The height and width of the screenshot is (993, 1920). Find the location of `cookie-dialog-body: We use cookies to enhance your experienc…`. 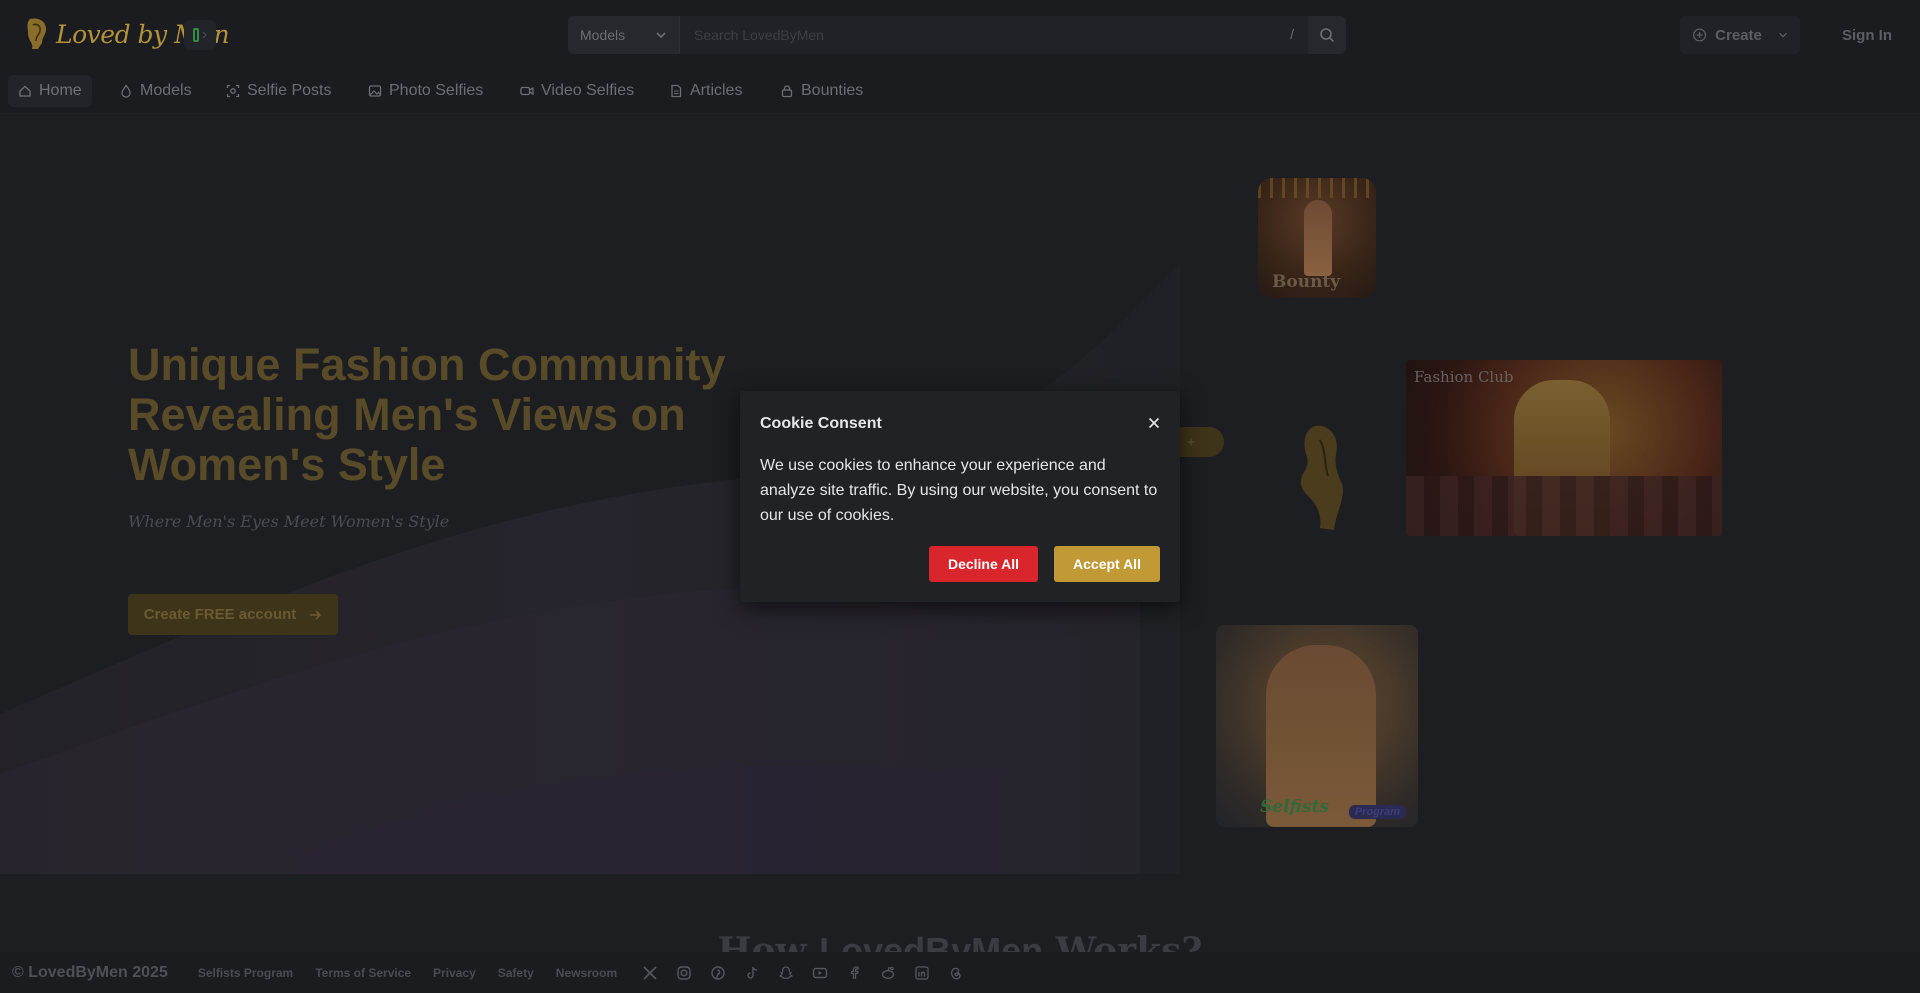

cookie-dialog-body: We use cookies to enhance your experienc… is located at coordinates (959, 490).